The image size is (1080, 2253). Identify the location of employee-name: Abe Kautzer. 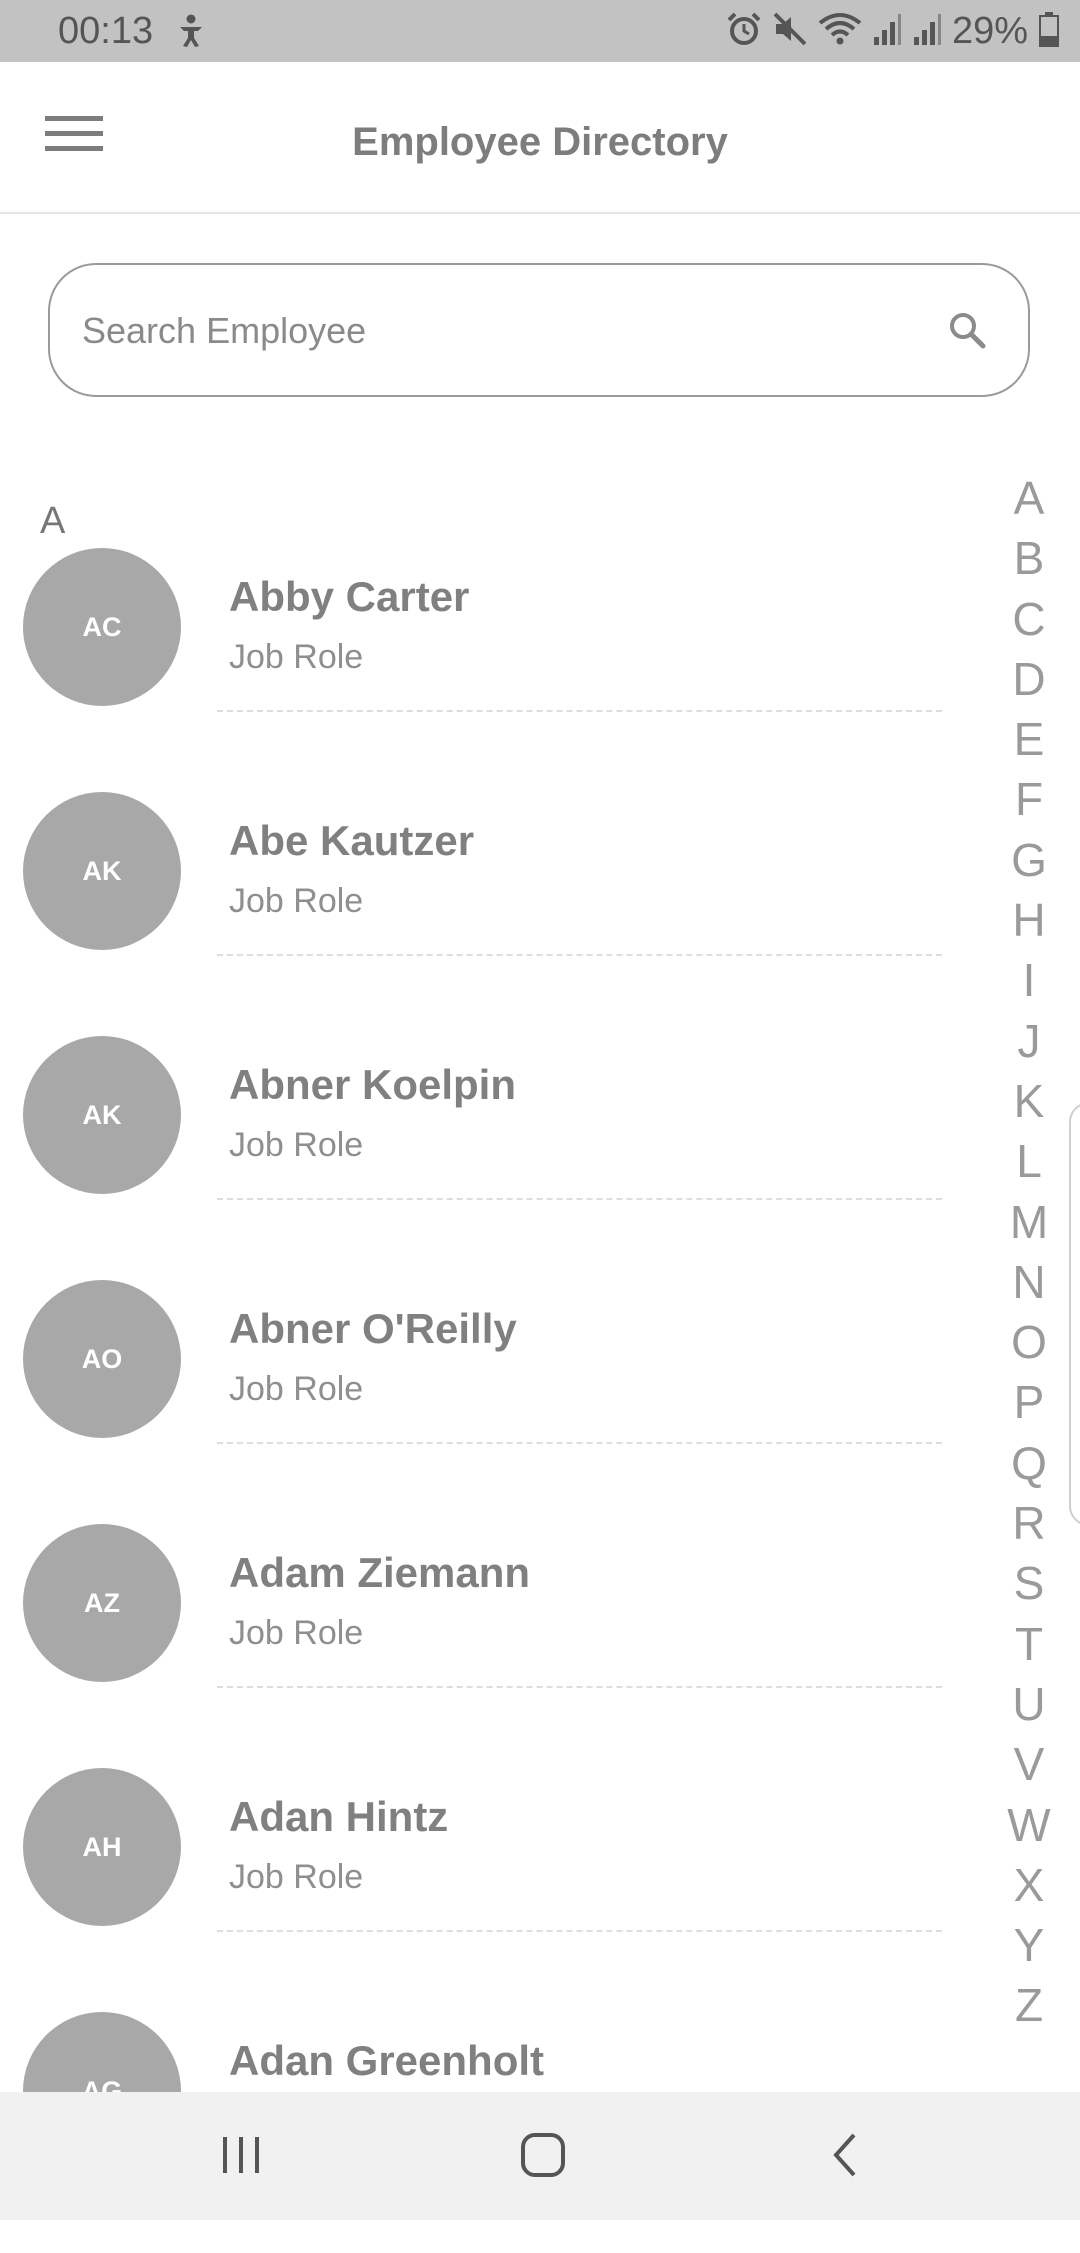
(352, 840).